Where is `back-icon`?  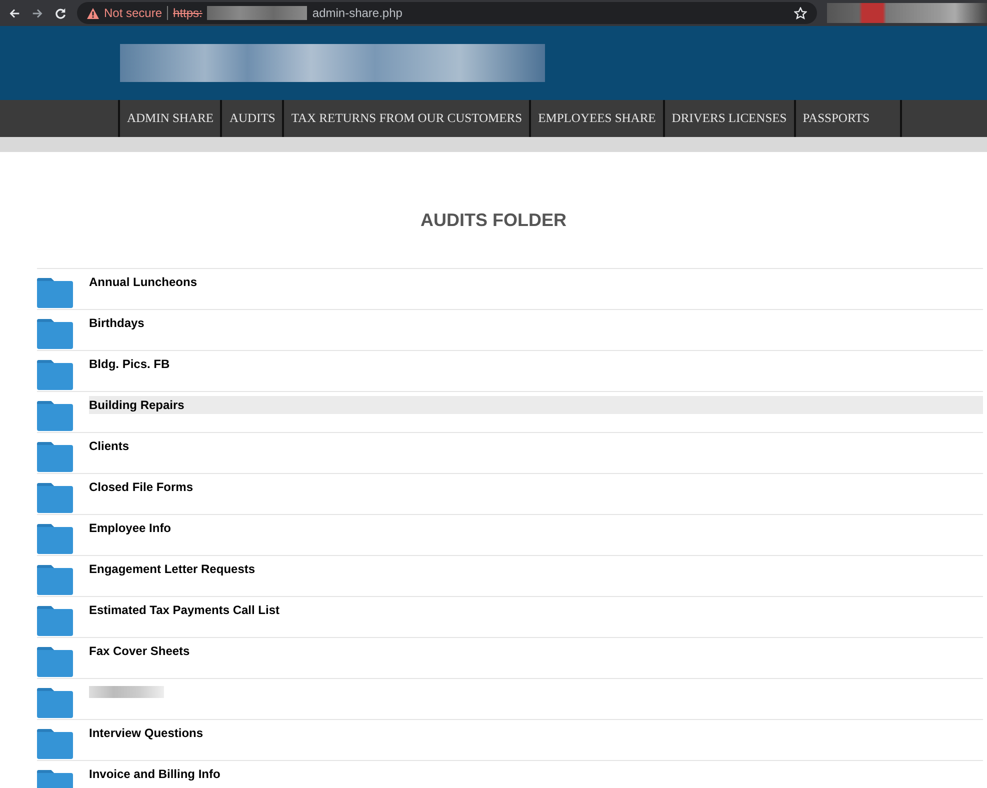 back-icon is located at coordinates (14, 13).